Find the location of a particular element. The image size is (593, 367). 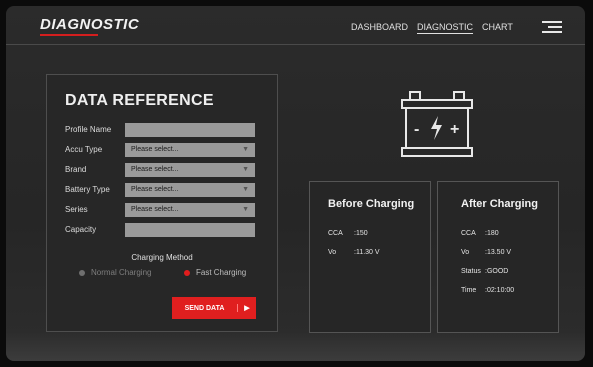

arrow-right-icon: ▶ is located at coordinates (246, 308).